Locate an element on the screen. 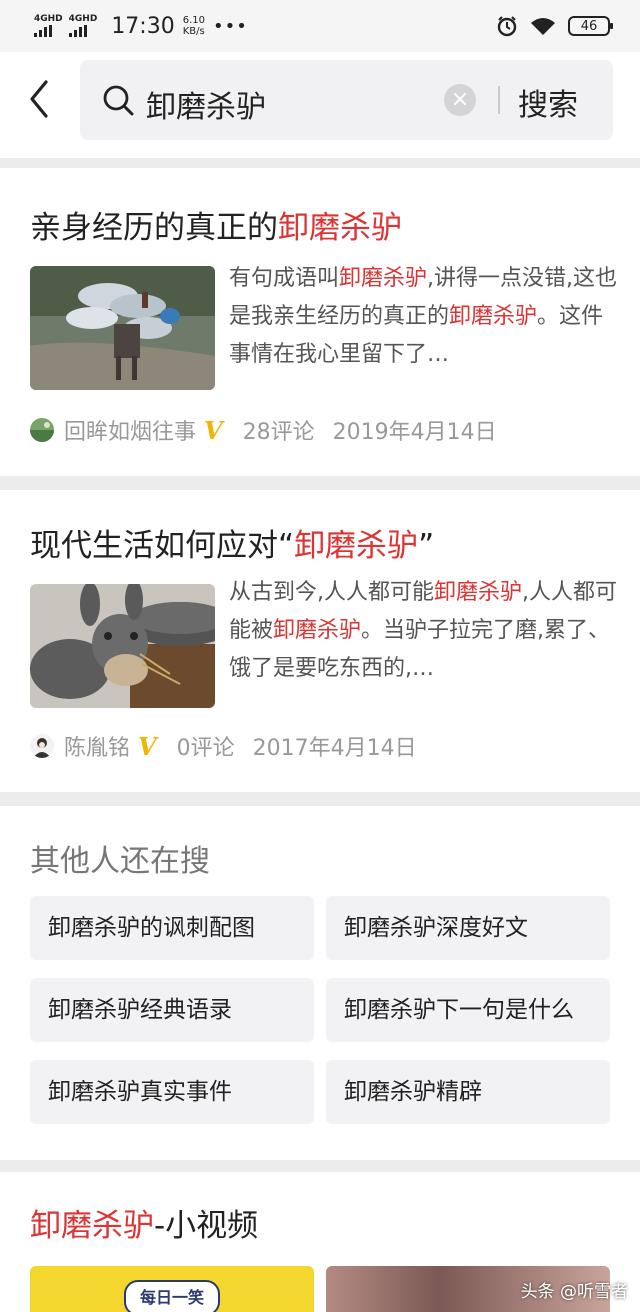 The width and height of the screenshot is (640, 1312). speed-unit: KB/s is located at coordinates (193, 31).